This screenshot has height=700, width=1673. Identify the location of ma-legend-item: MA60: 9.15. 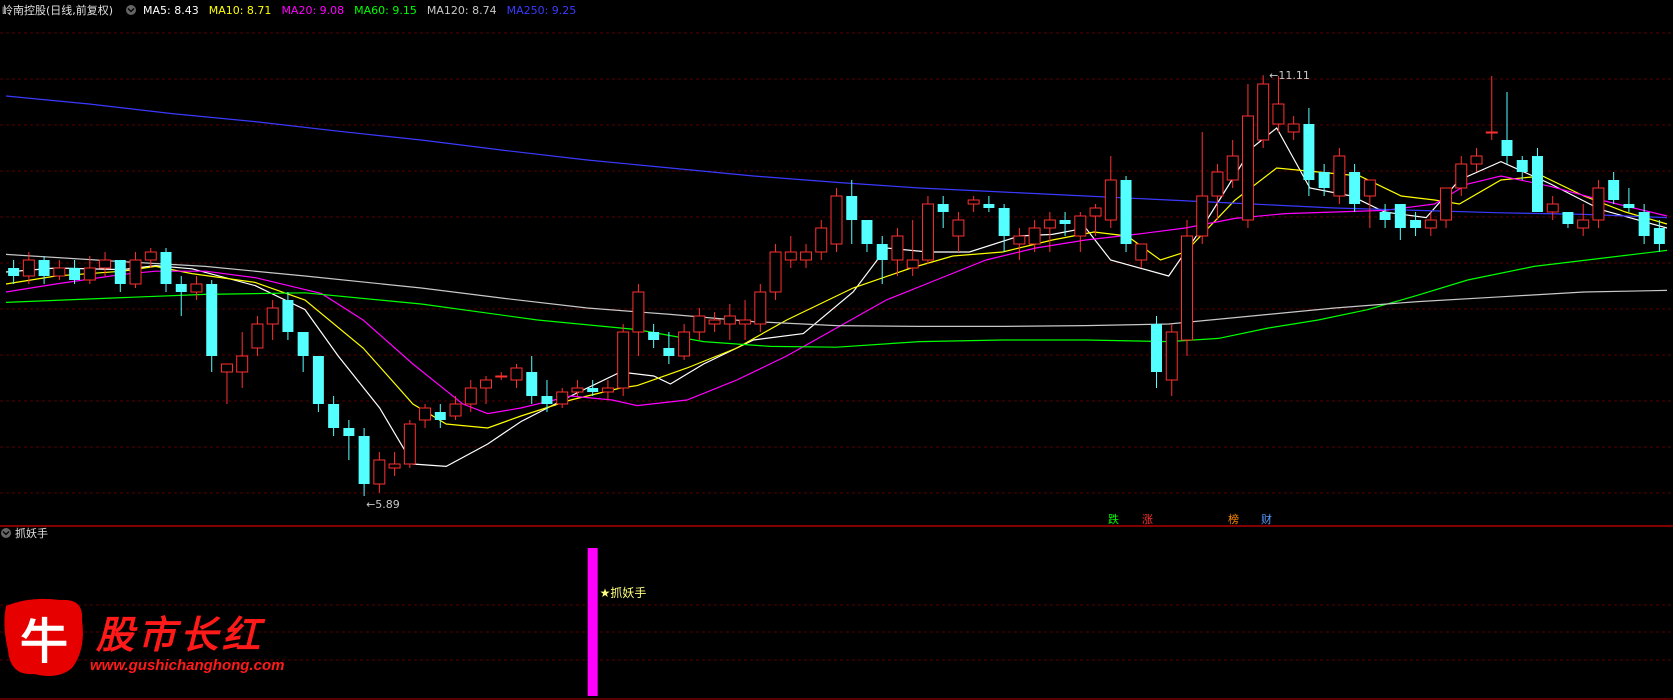
(385, 10).